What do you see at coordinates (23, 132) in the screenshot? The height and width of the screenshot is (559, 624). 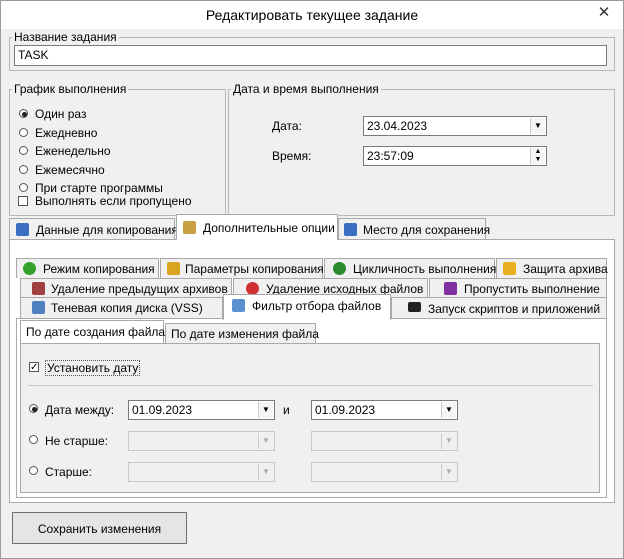 I see `schedule-daily-radio` at bounding box center [23, 132].